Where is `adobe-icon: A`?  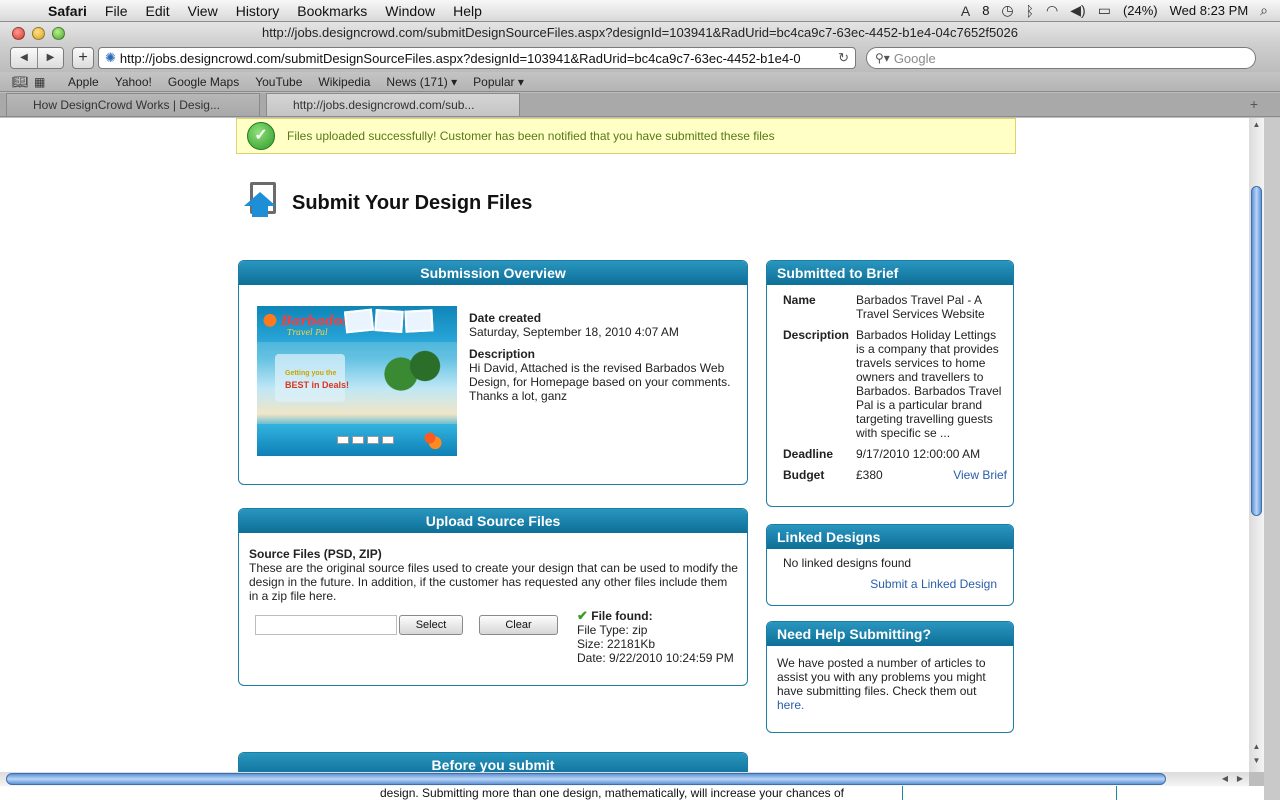
adobe-icon: A is located at coordinates (965, 11).